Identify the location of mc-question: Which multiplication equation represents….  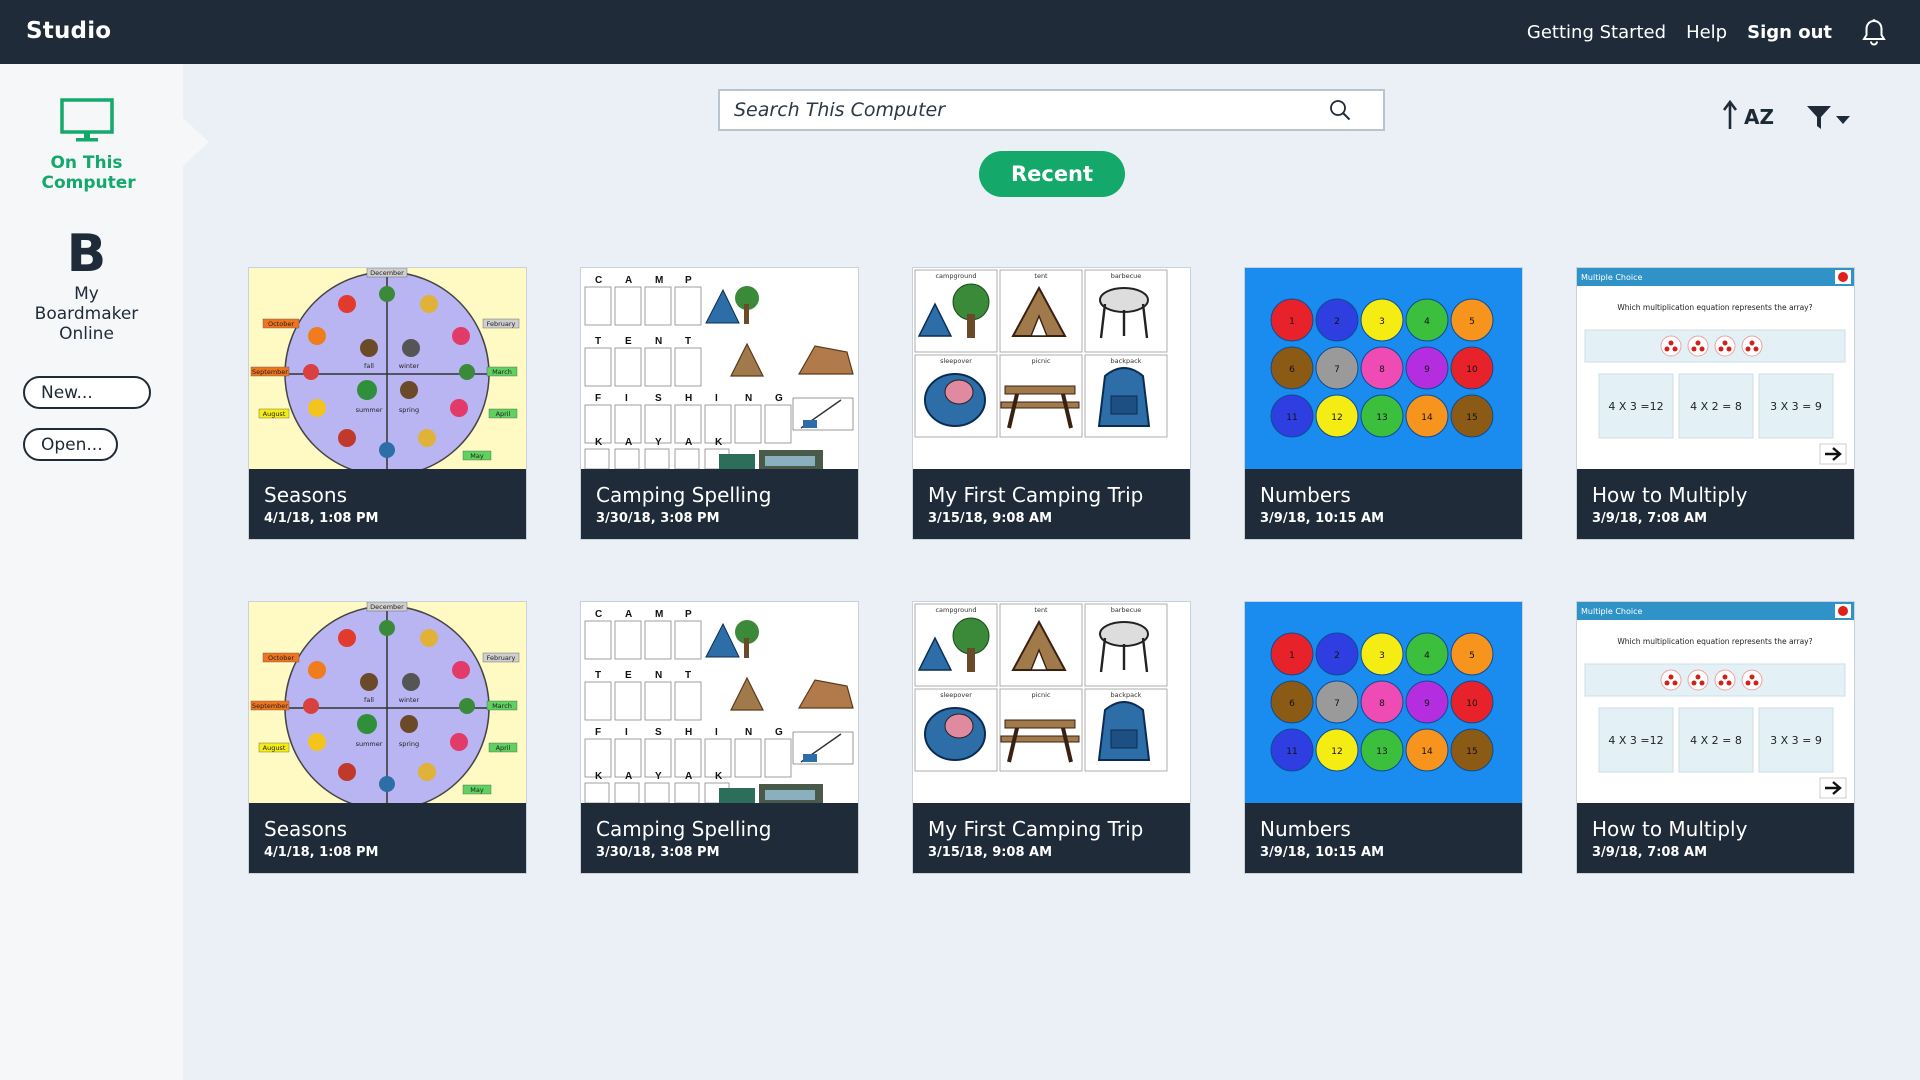
(1714, 641).